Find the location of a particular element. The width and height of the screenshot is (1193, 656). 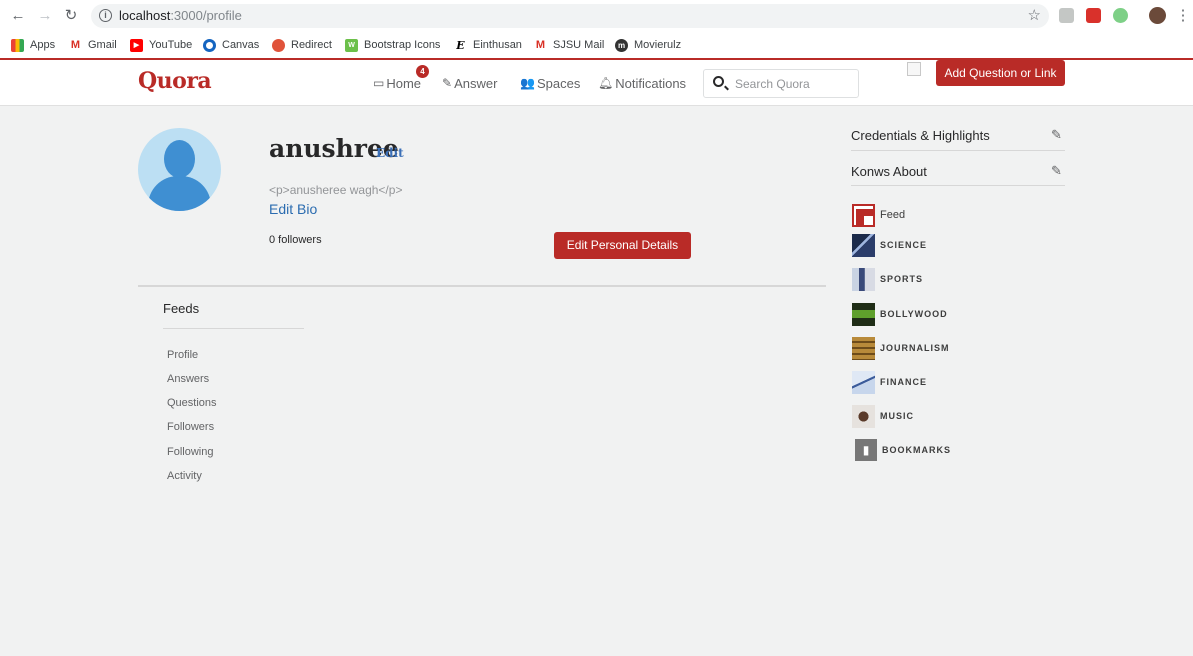

topic-finance: FINANCE is located at coordinates (889, 382).